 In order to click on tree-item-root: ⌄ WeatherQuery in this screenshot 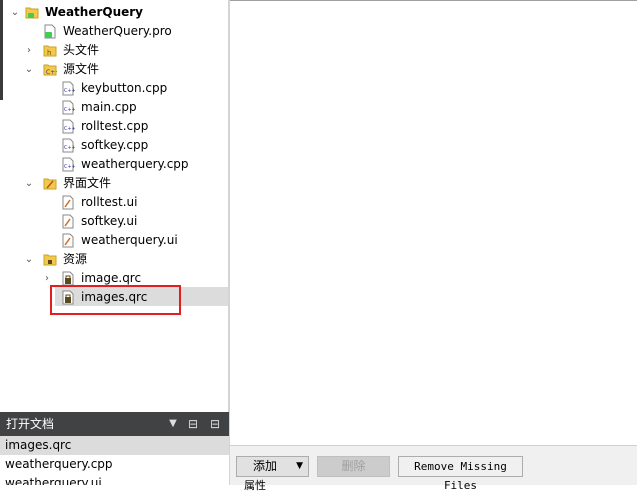, I will do `click(116, 12)`.